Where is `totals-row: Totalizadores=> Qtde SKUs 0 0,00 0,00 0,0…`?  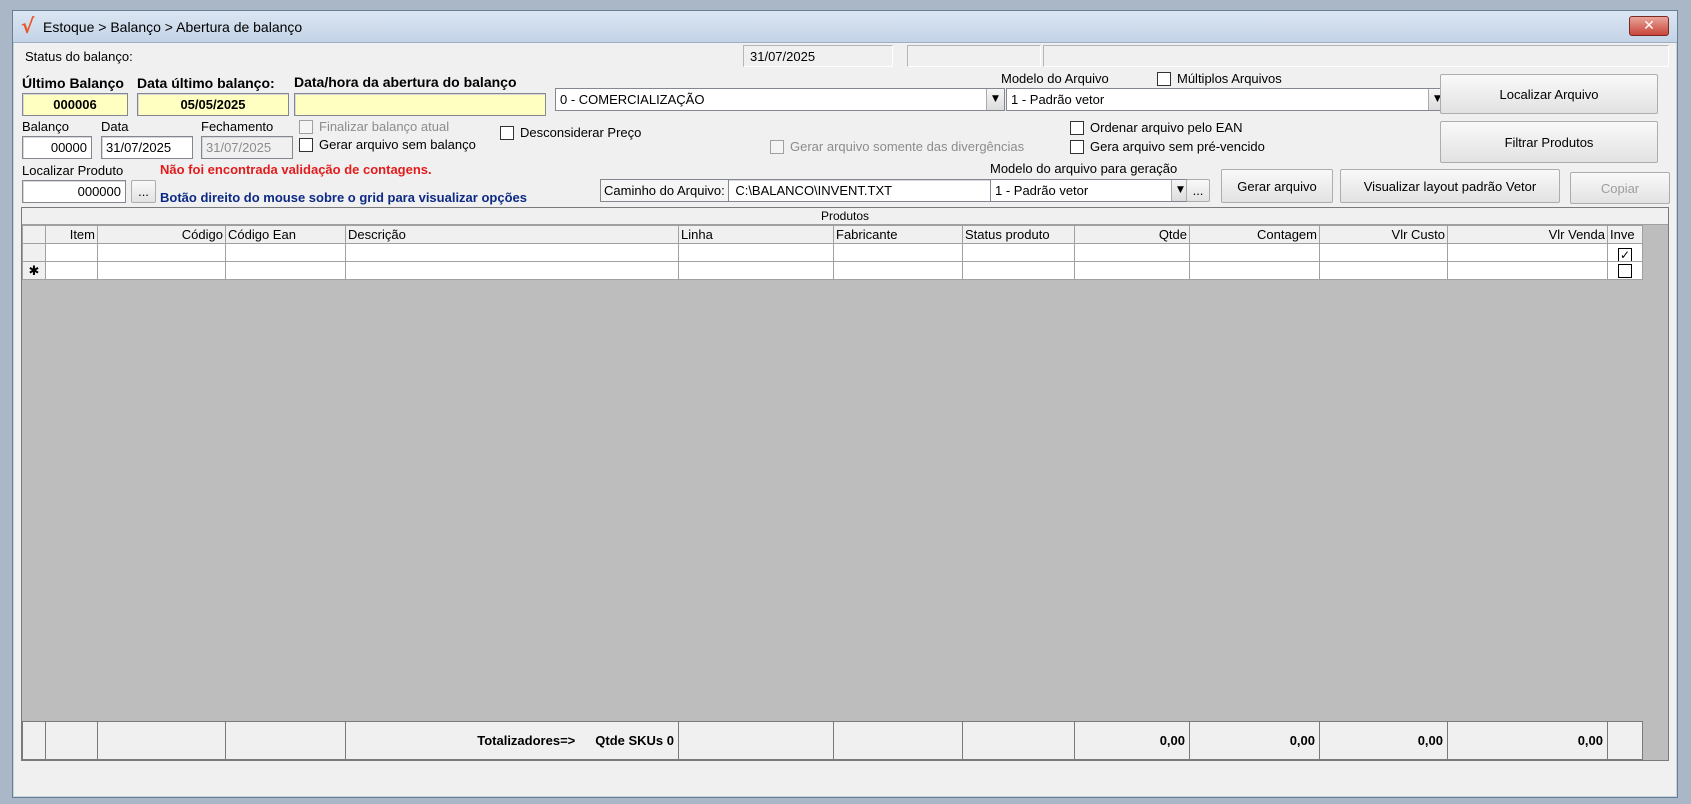 totals-row: Totalizadores=> Qtde SKUs 0 0,00 0,00 0,0… is located at coordinates (832, 740).